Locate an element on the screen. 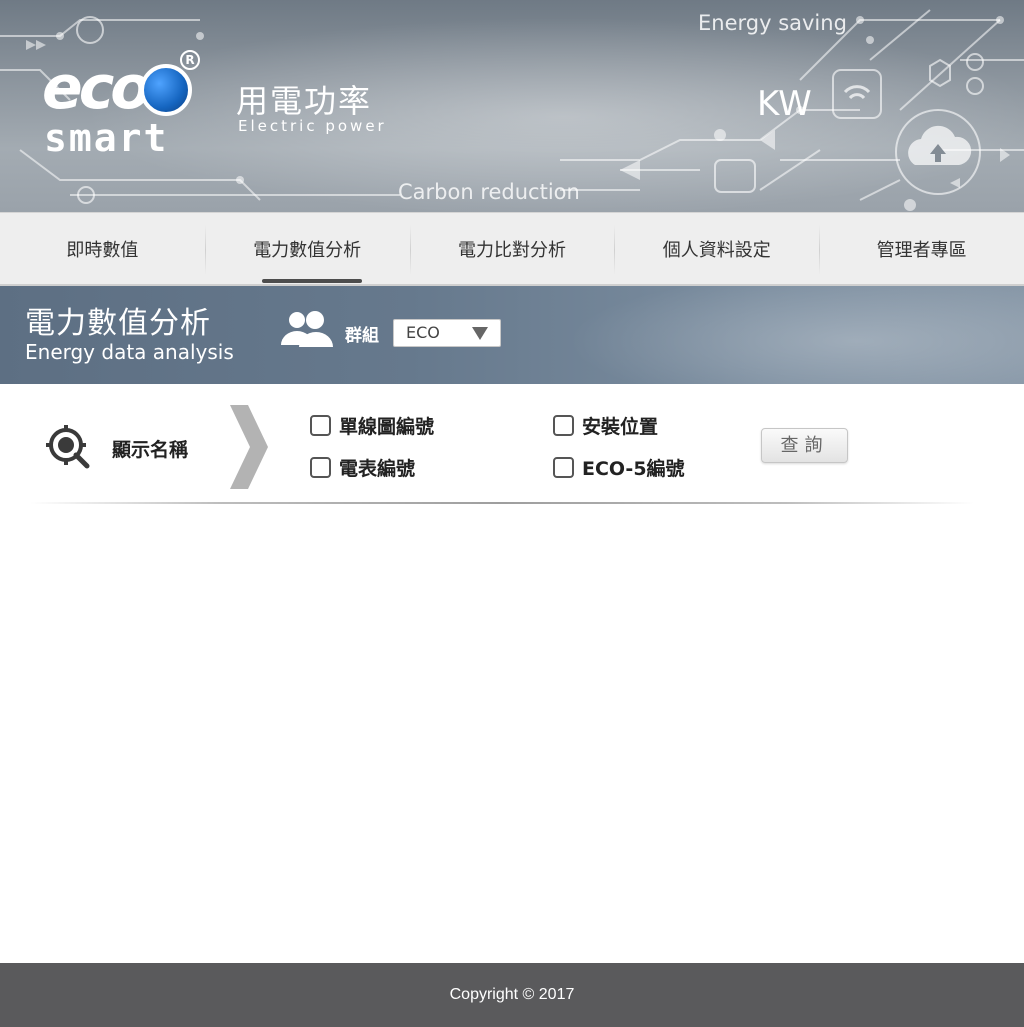 The width and height of the screenshot is (1024, 1027). tab-realtime-values: 即時數值 is located at coordinates (102, 249).